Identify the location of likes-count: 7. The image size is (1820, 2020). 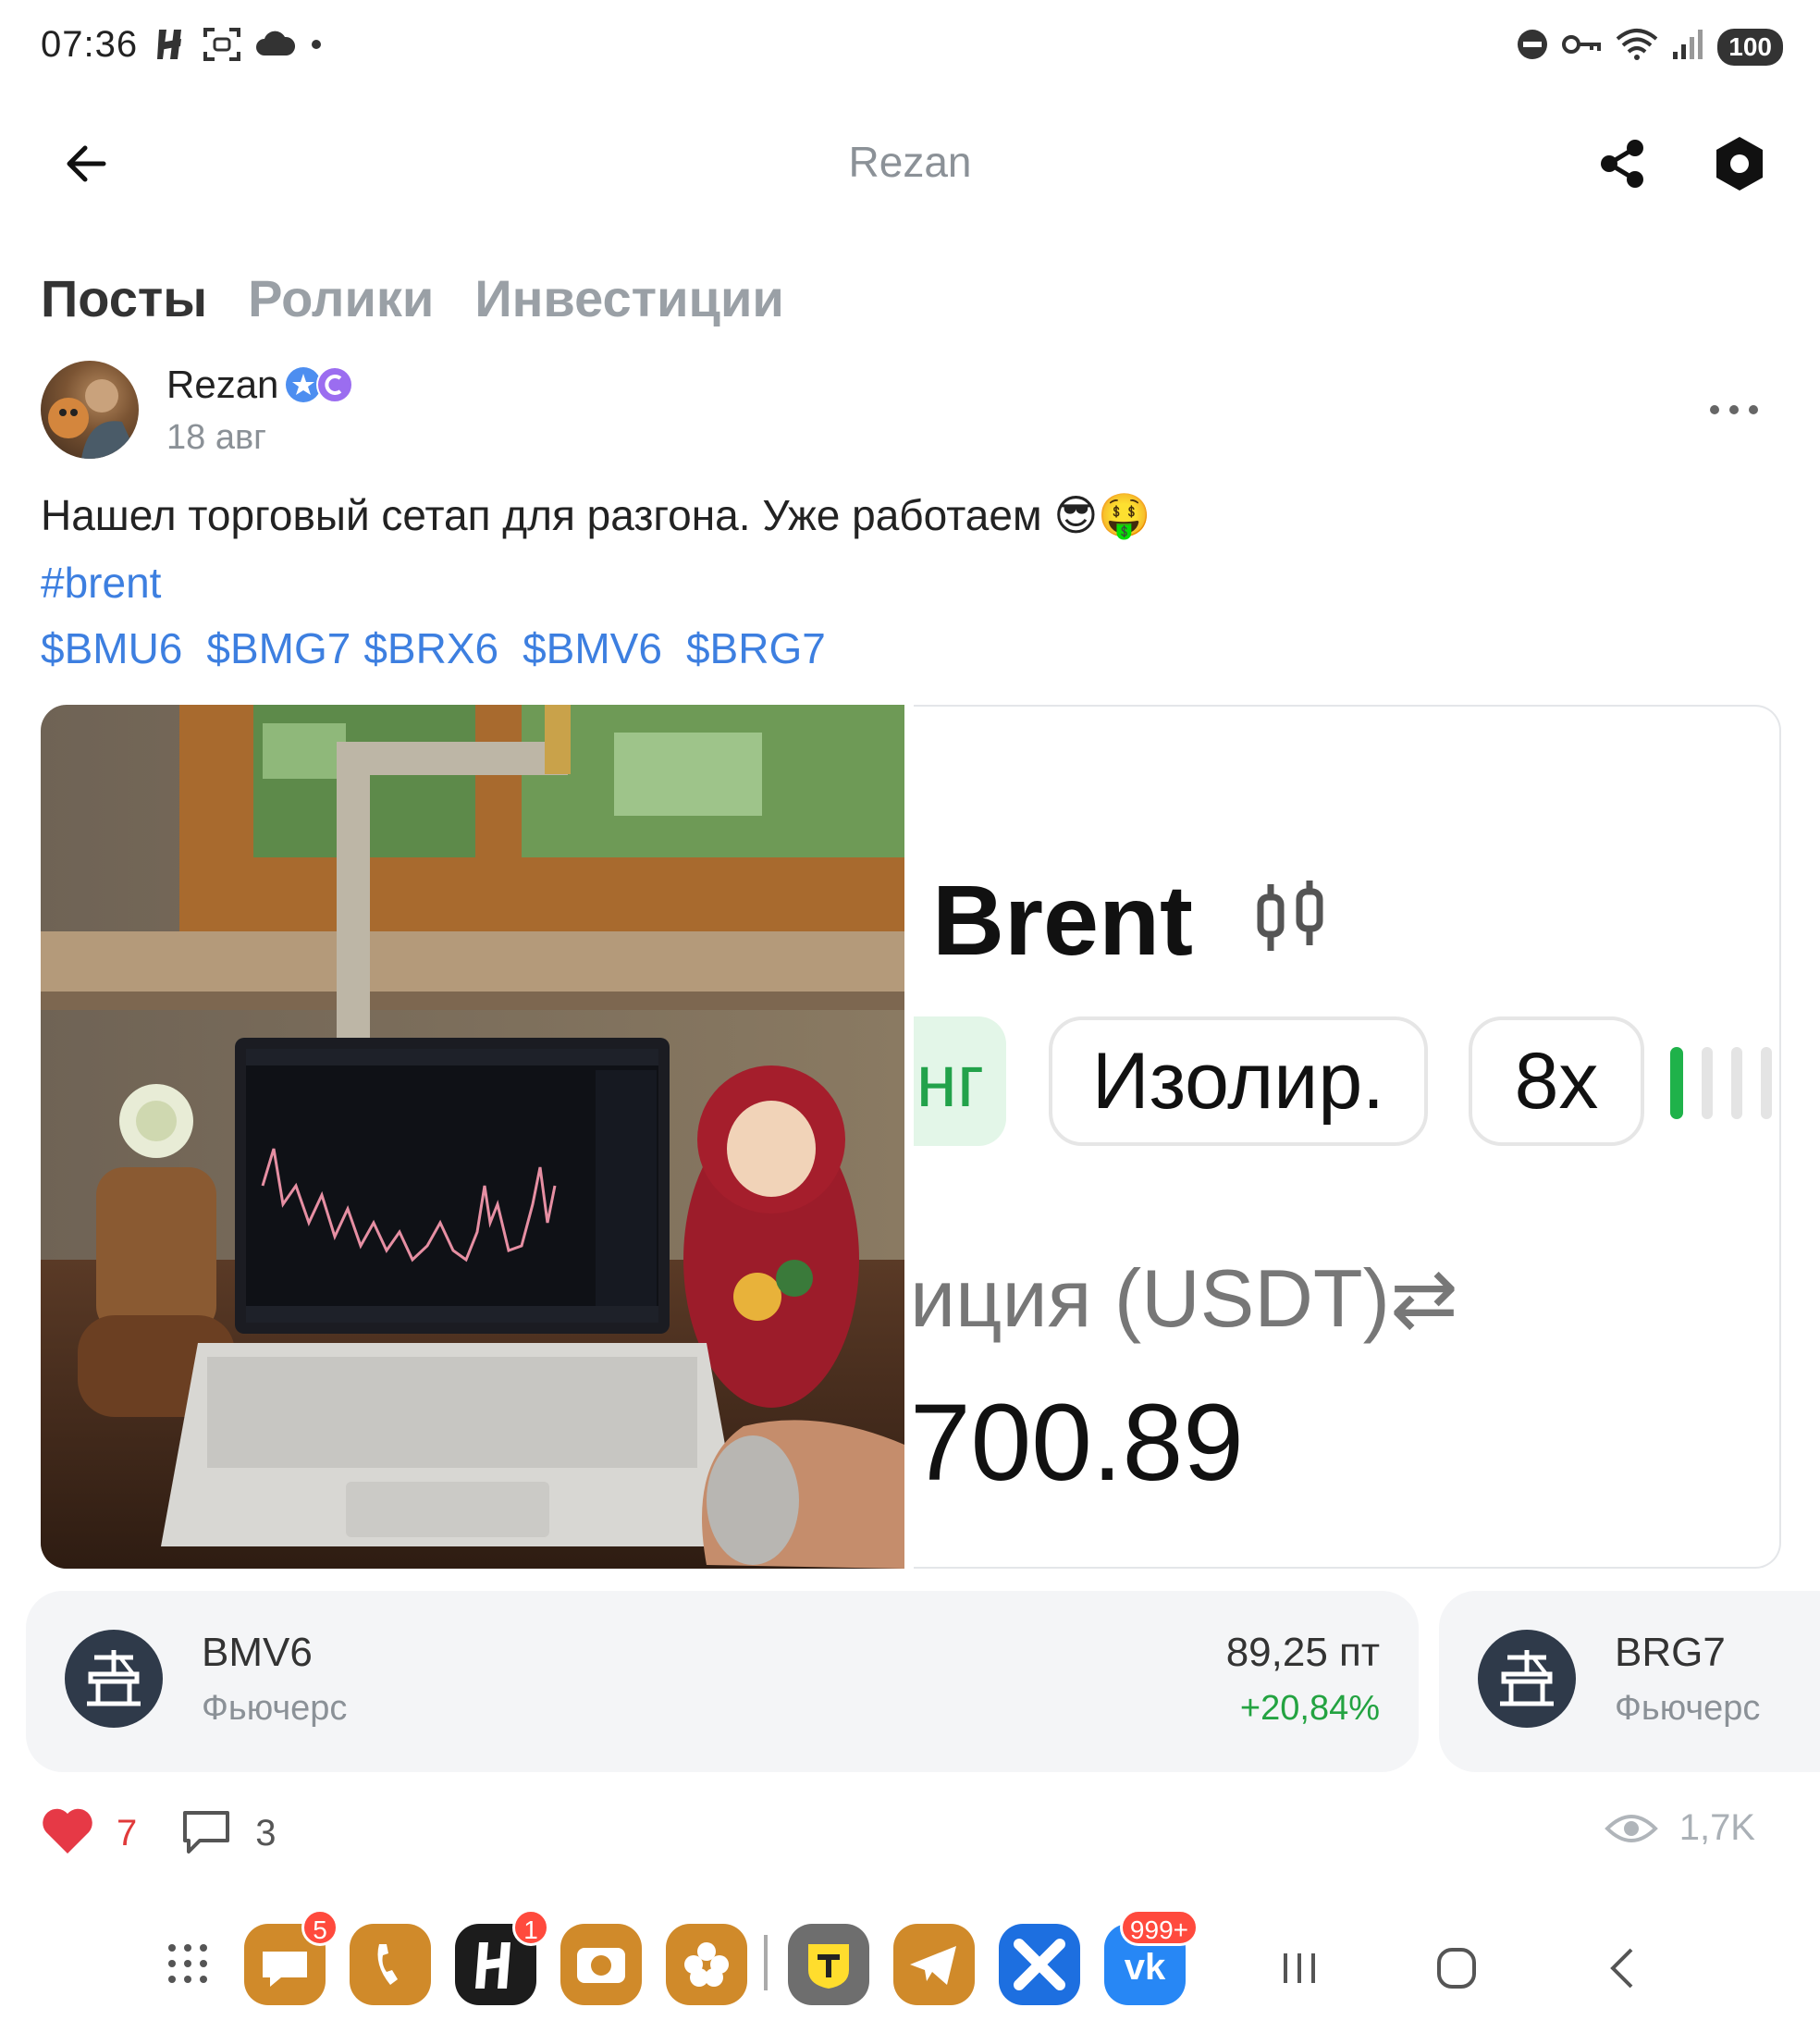
(127, 1834).